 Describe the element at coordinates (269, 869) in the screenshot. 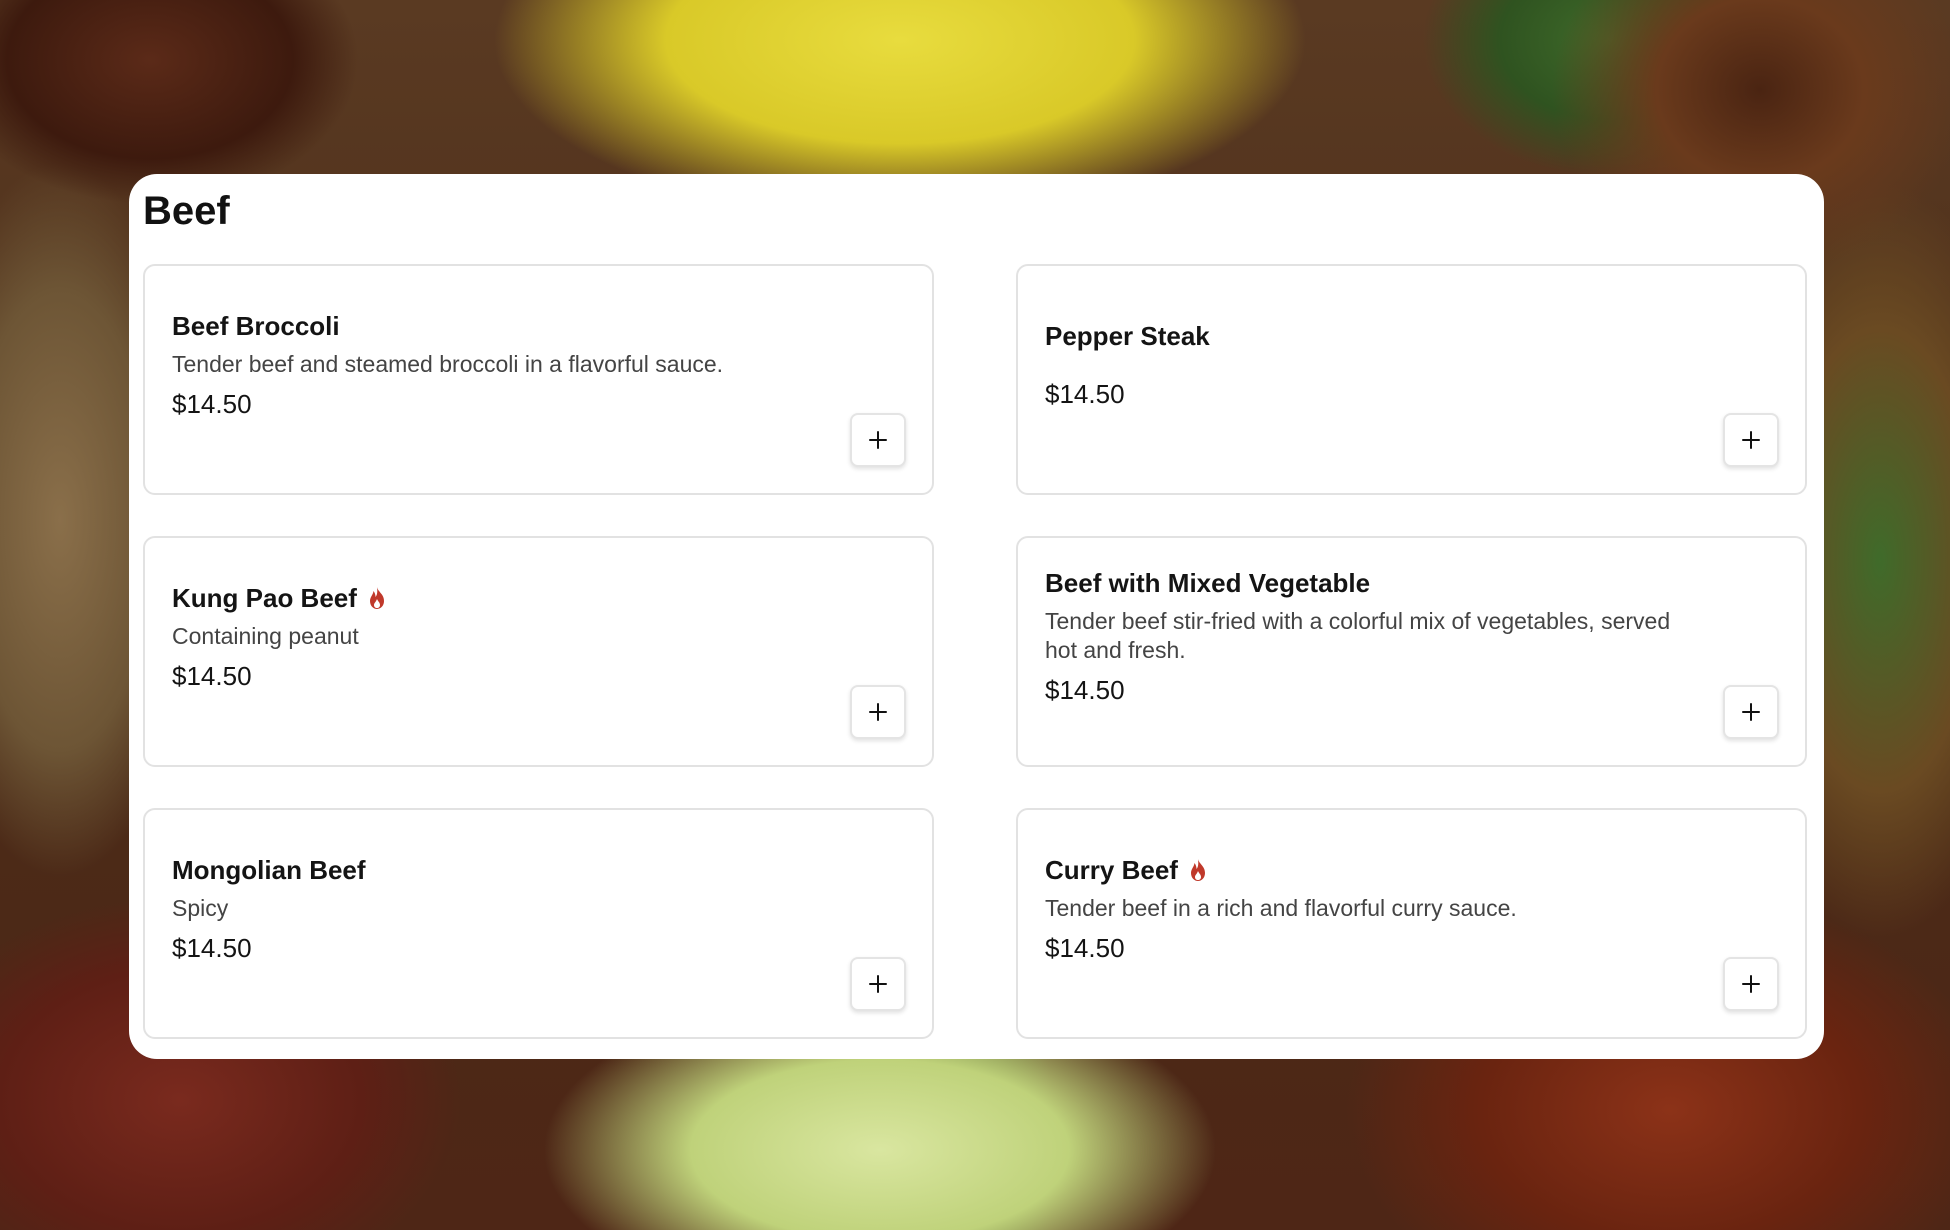

I see `menu-item-name: Mongolian Beef` at that location.